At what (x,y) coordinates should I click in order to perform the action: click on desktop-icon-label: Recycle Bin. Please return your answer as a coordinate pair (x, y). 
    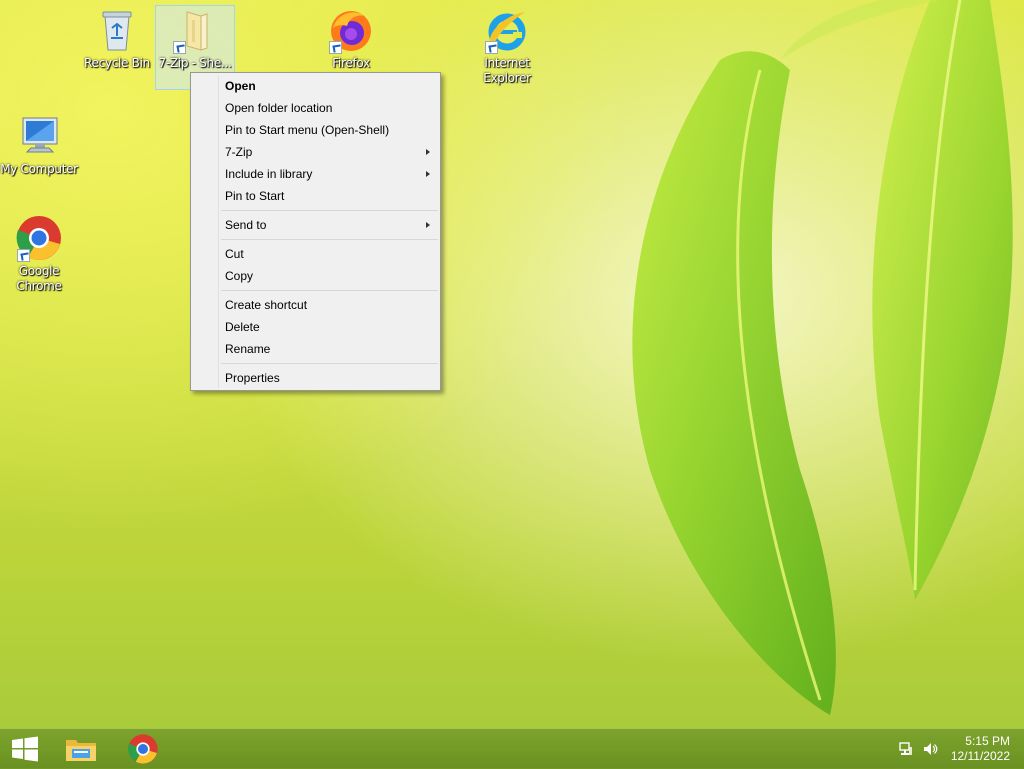
    Looking at the image, I should click on (117, 63).